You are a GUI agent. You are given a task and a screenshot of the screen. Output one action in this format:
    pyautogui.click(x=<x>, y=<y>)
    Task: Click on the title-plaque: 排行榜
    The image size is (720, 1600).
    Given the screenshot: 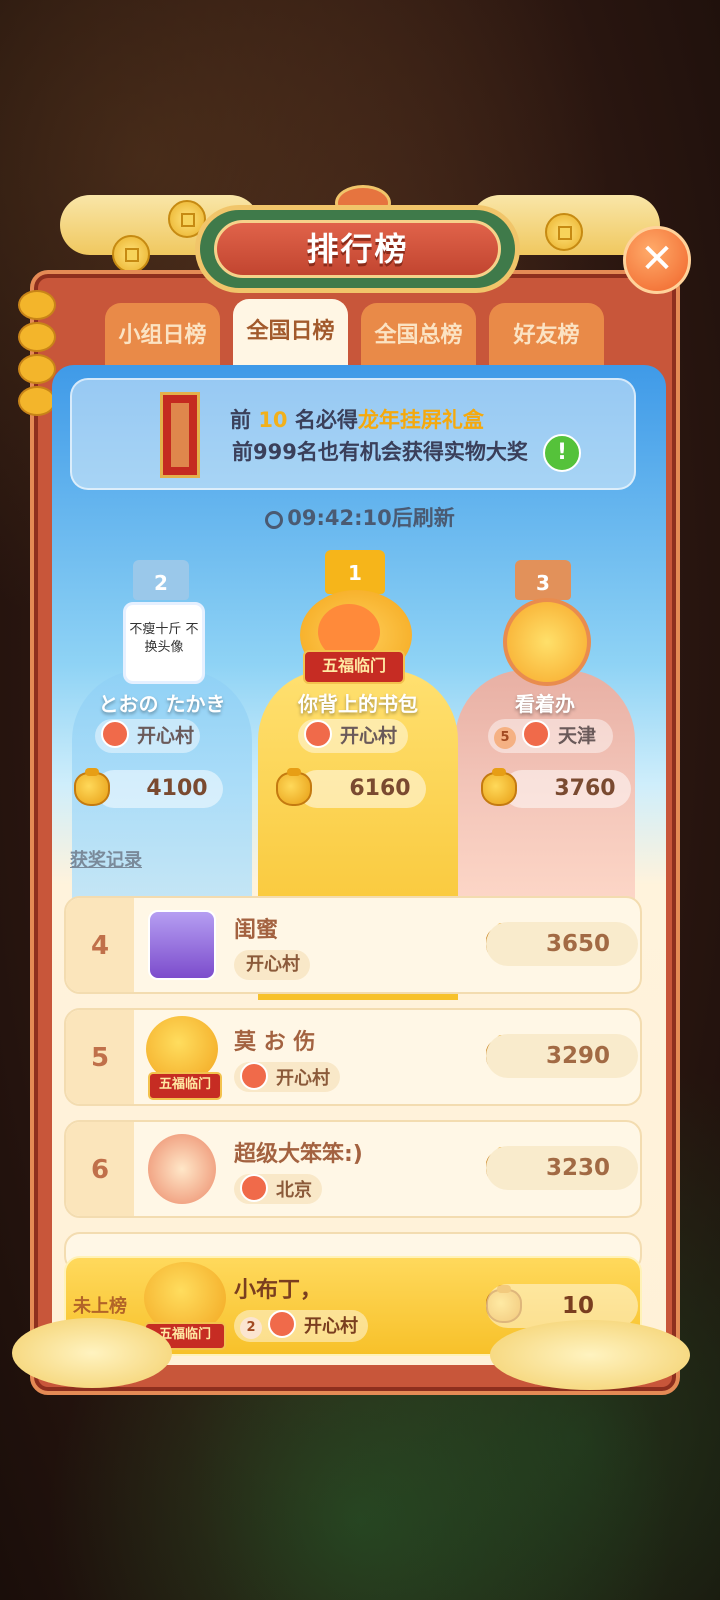 What is the action you would take?
    pyautogui.click(x=357, y=249)
    